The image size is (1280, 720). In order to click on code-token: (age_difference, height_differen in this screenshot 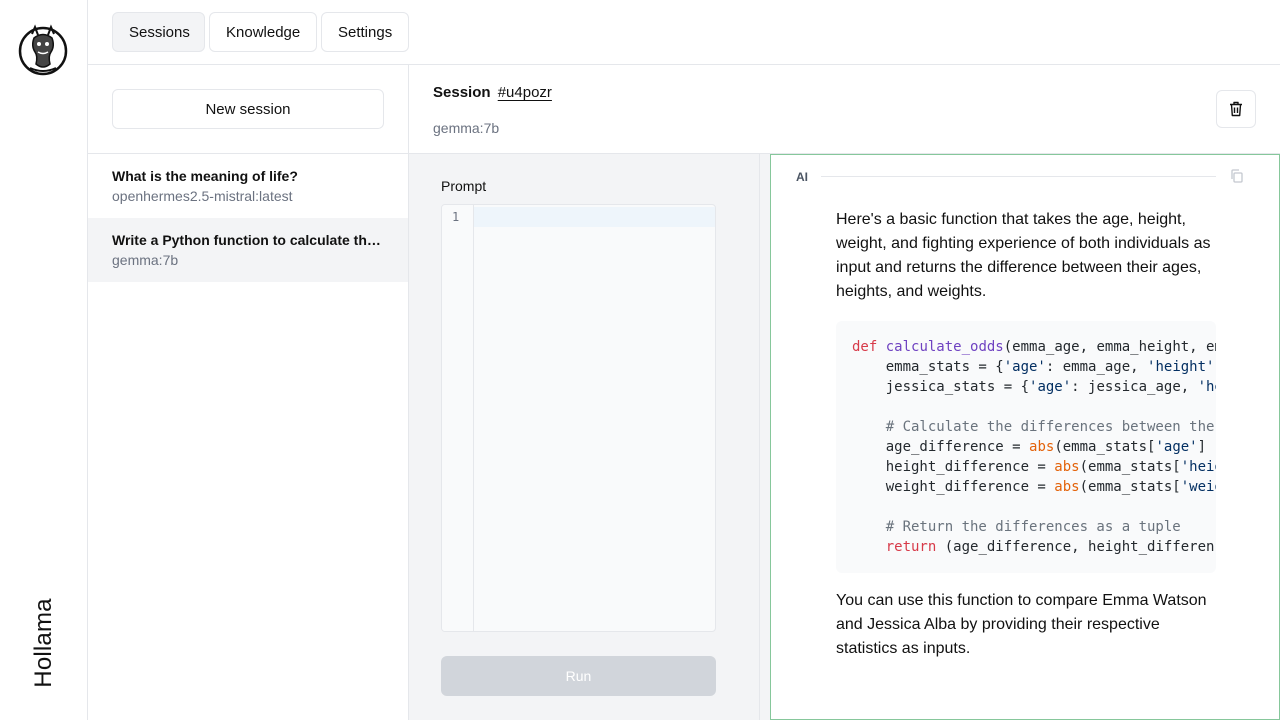, I will do `click(1075, 547)`.